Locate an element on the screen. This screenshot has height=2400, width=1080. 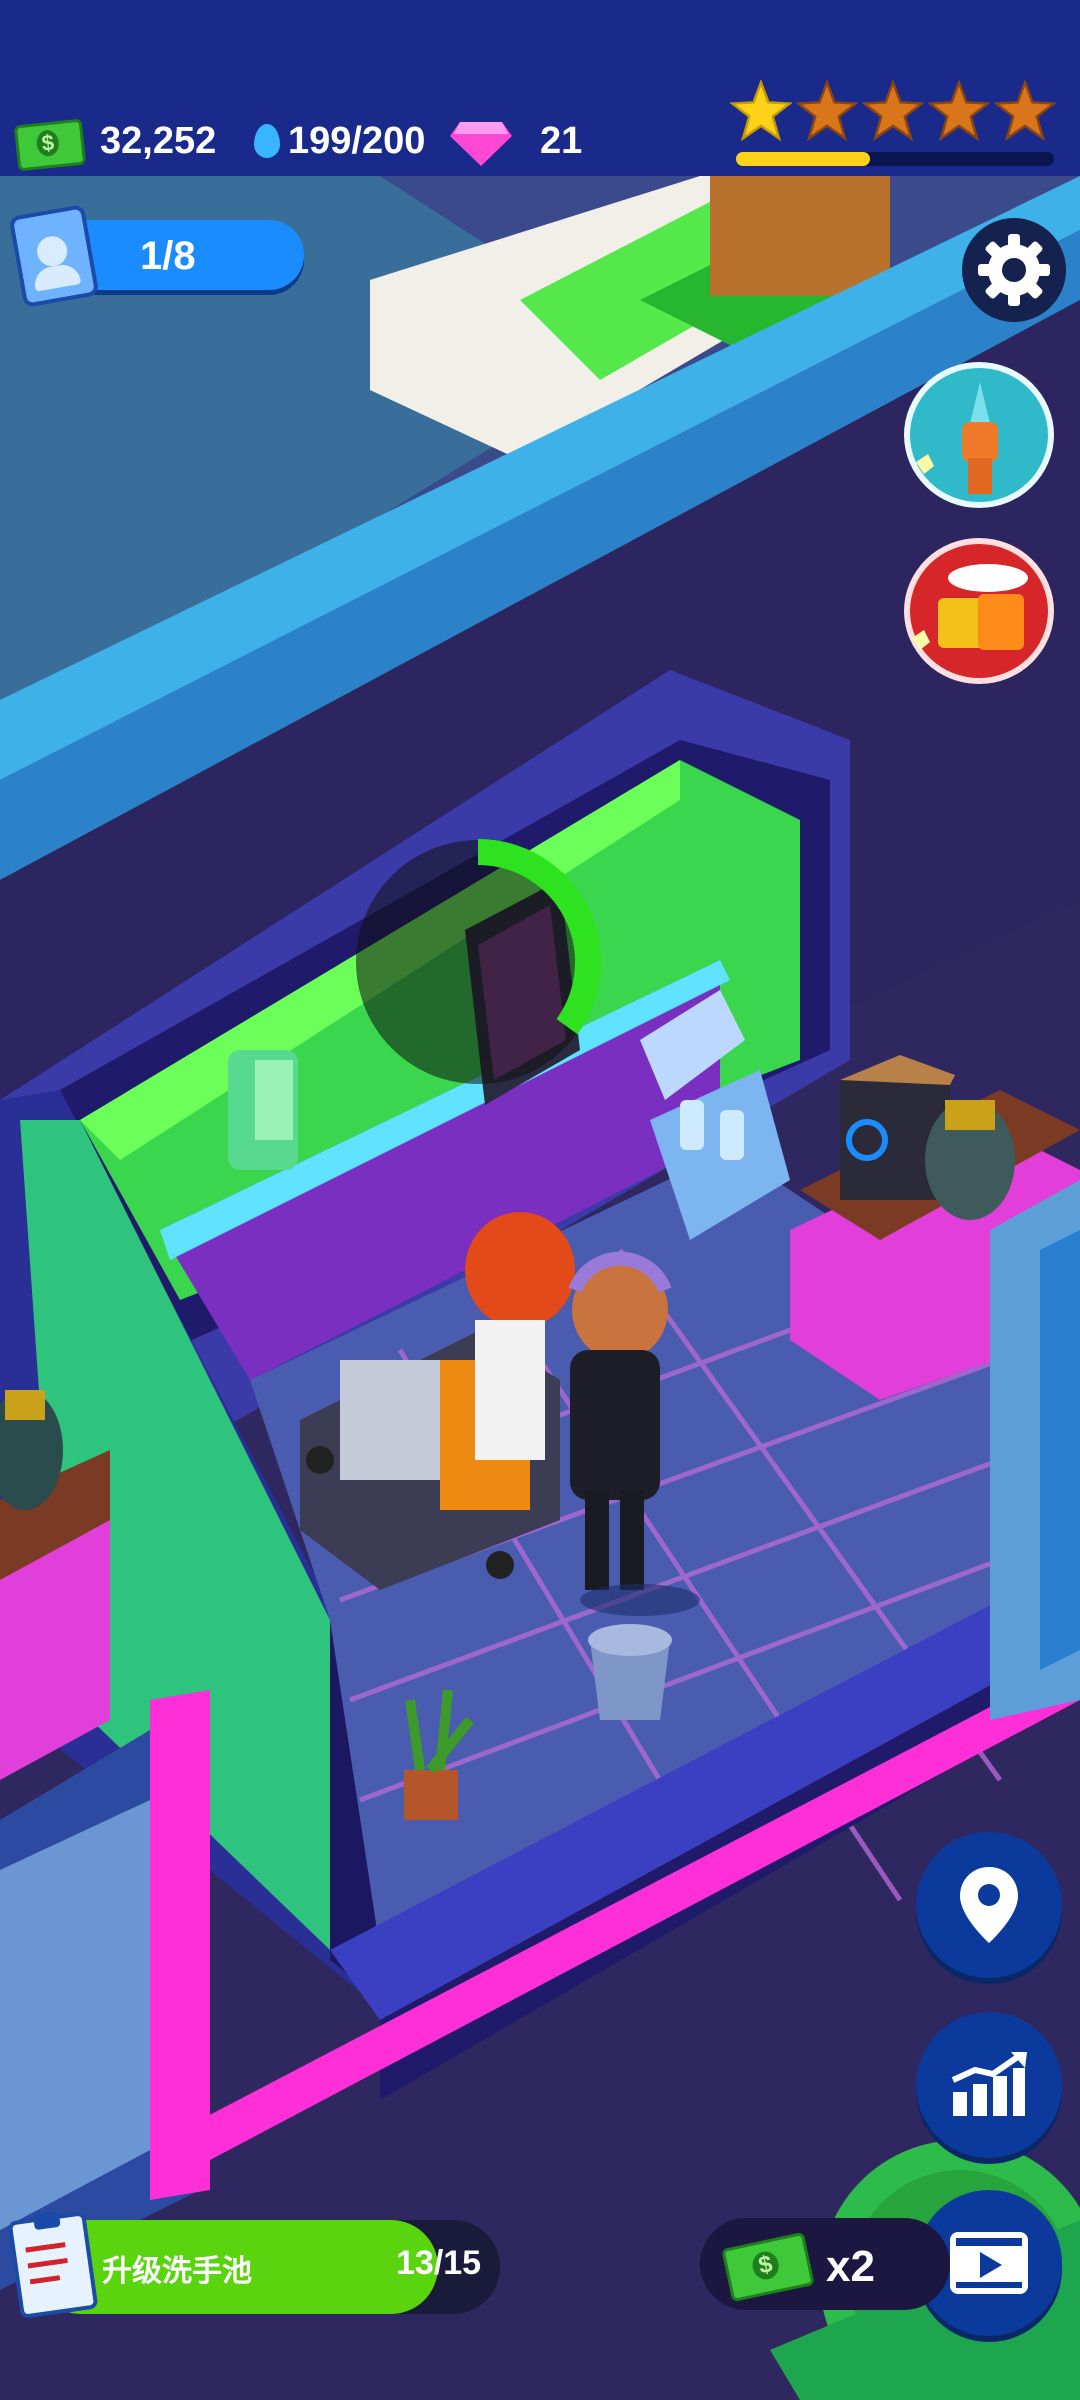
settings-gear-icon is located at coordinates (1014, 270).